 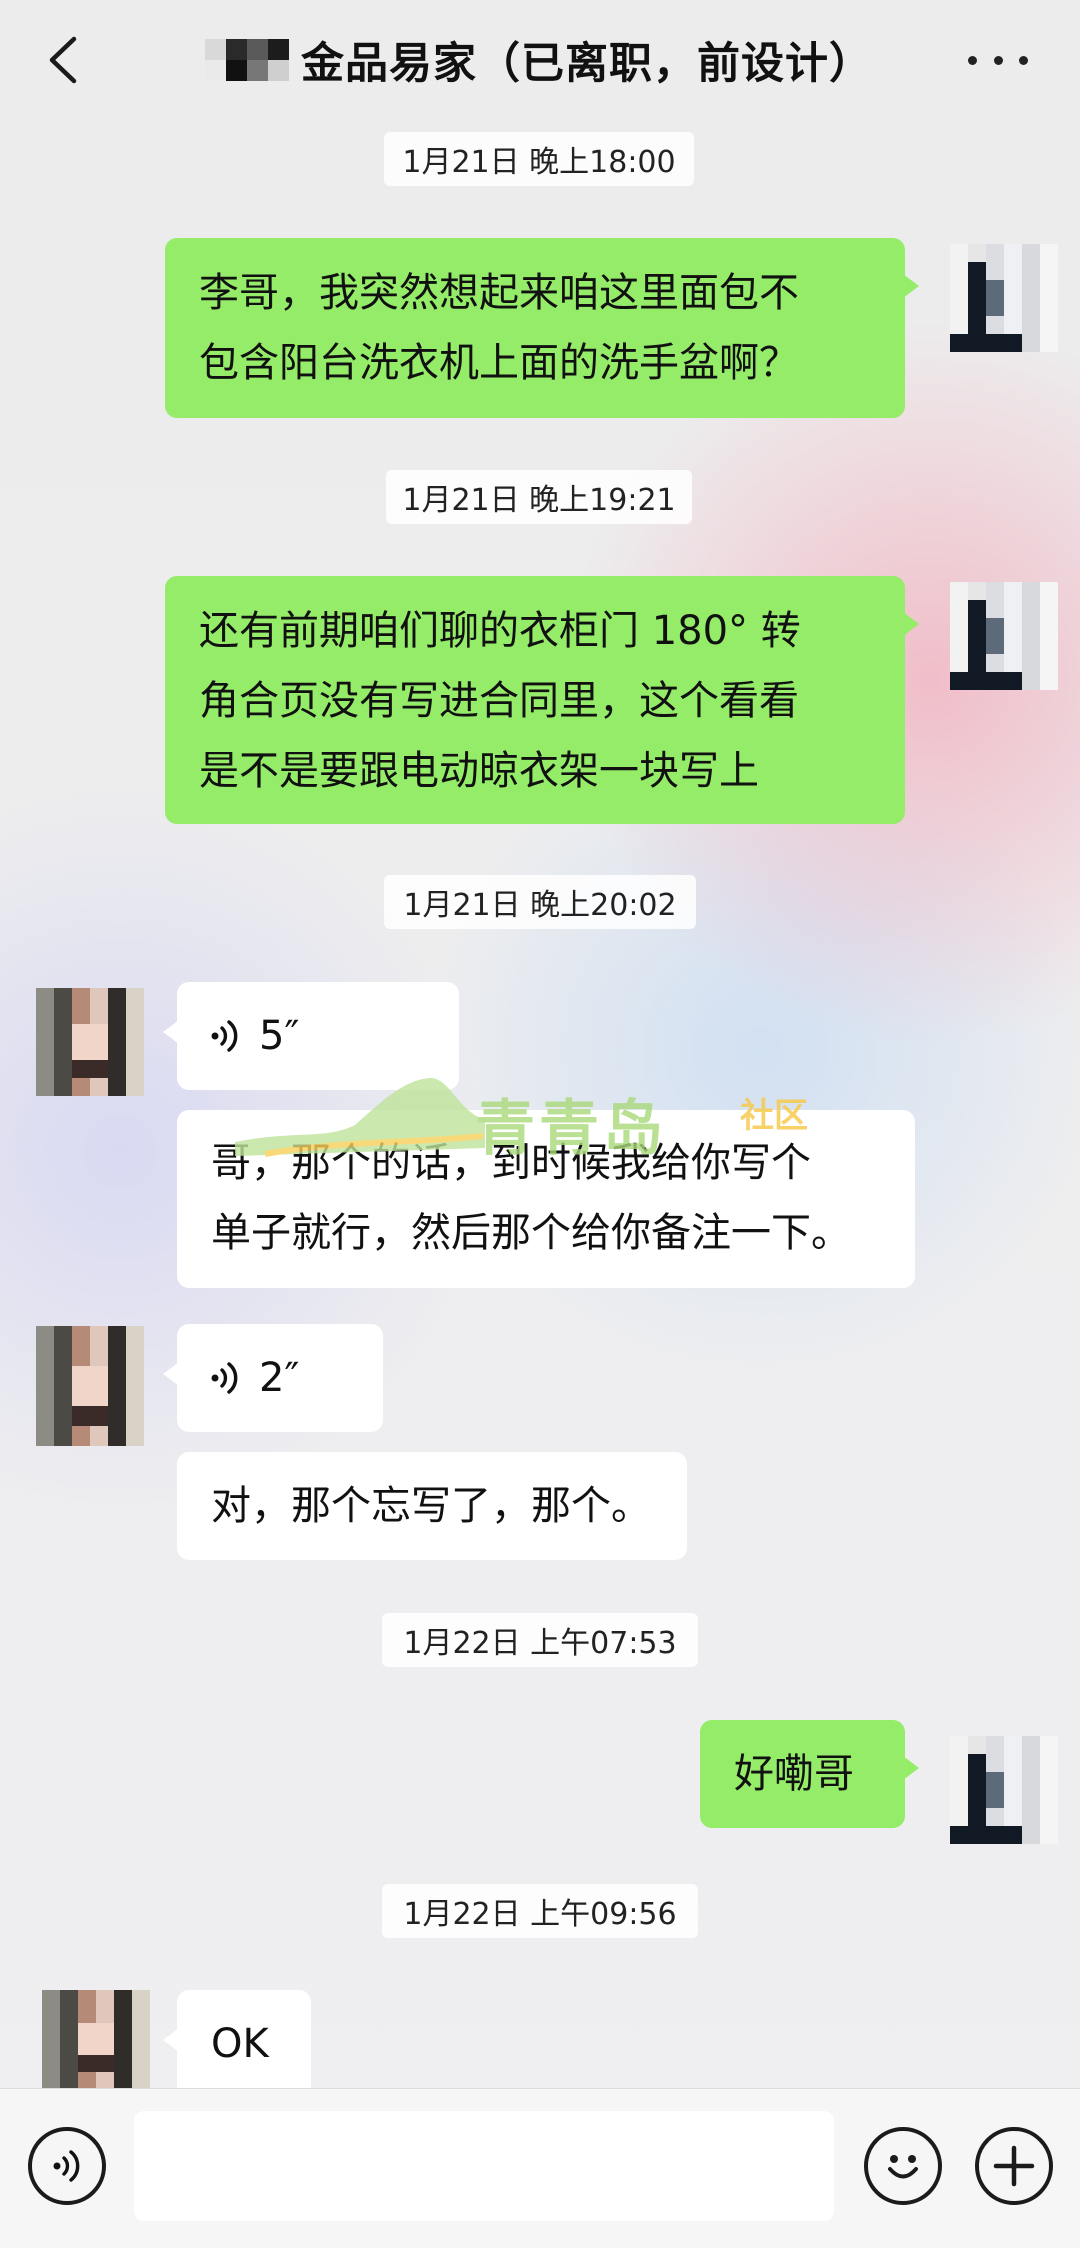 What do you see at coordinates (587, 64) in the screenshot?
I see `chat-title: 金品易家（已离职，前设计）` at bounding box center [587, 64].